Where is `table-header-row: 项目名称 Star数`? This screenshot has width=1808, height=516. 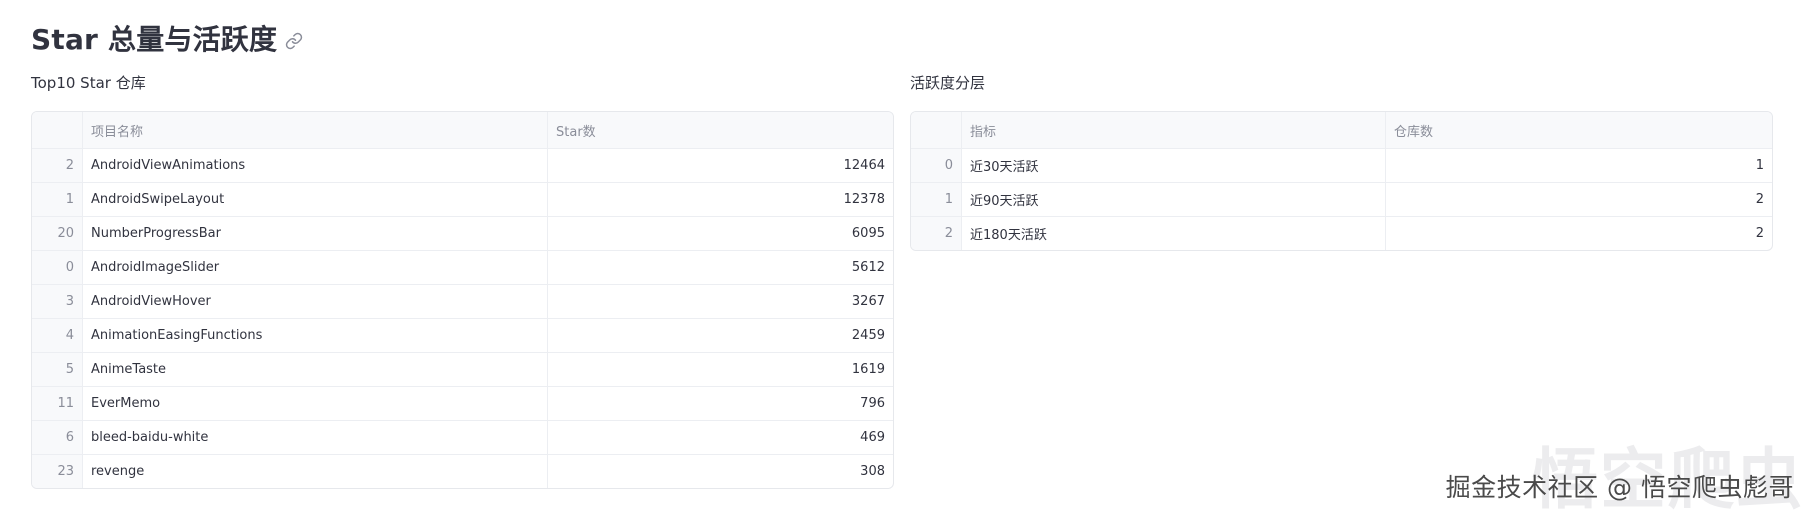
table-header-row: 项目名称 Star数 is located at coordinates (462, 130).